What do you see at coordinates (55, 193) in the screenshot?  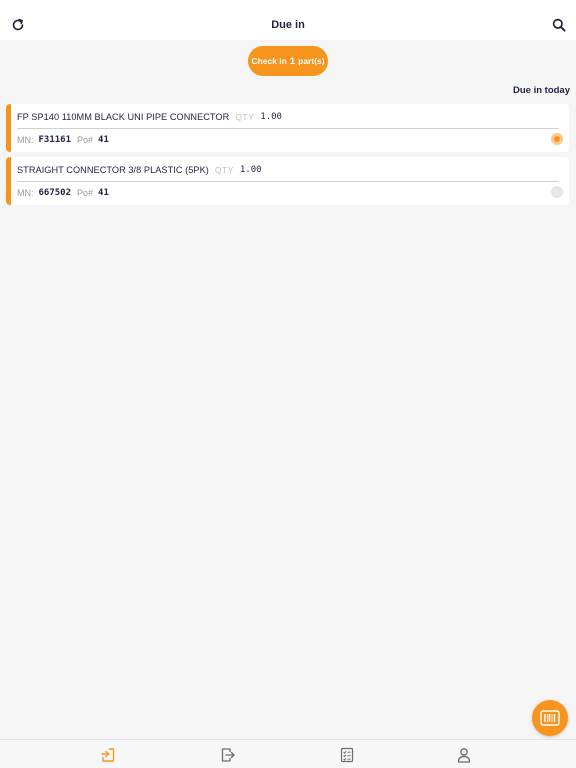 I see `mn-value: 667502` at bounding box center [55, 193].